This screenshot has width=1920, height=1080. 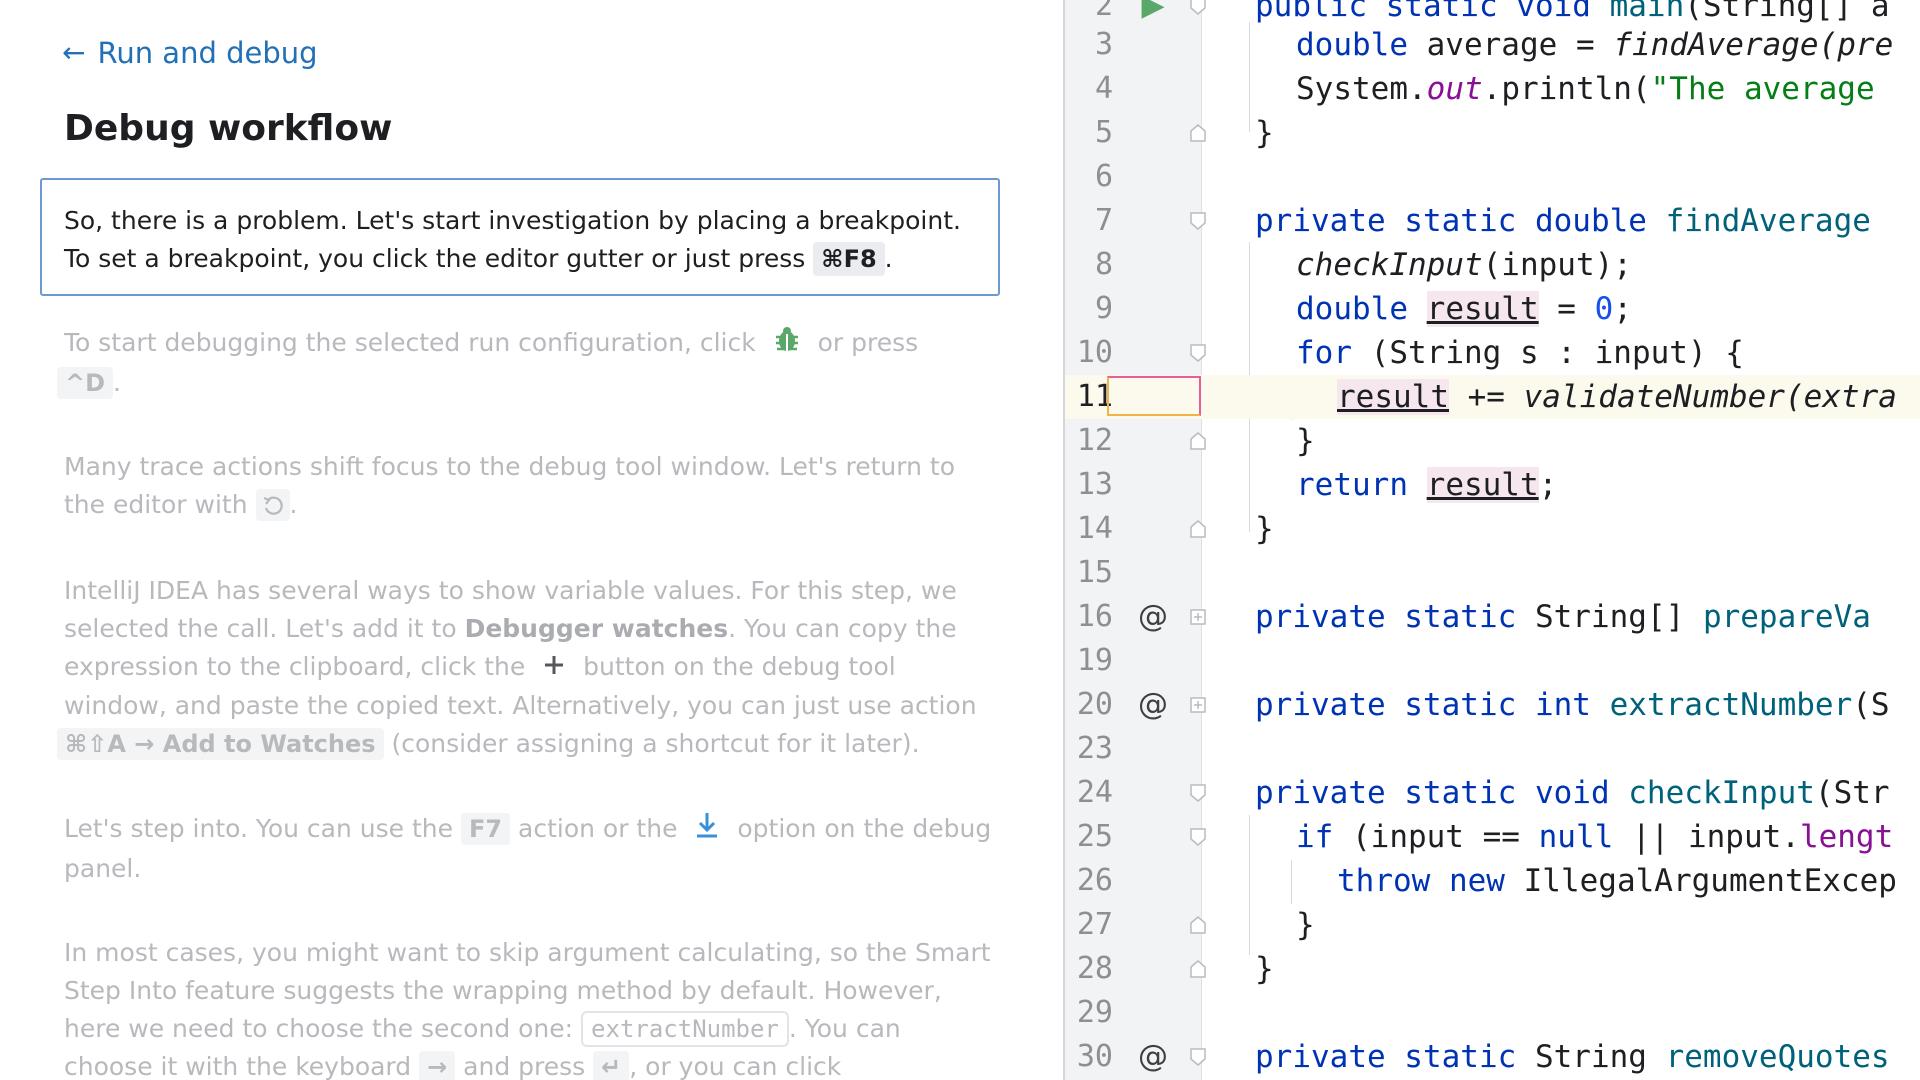 What do you see at coordinates (1572, 705) in the screenshot?
I see `code-text: private static int extractNumber(S` at bounding box center [1572, 705].